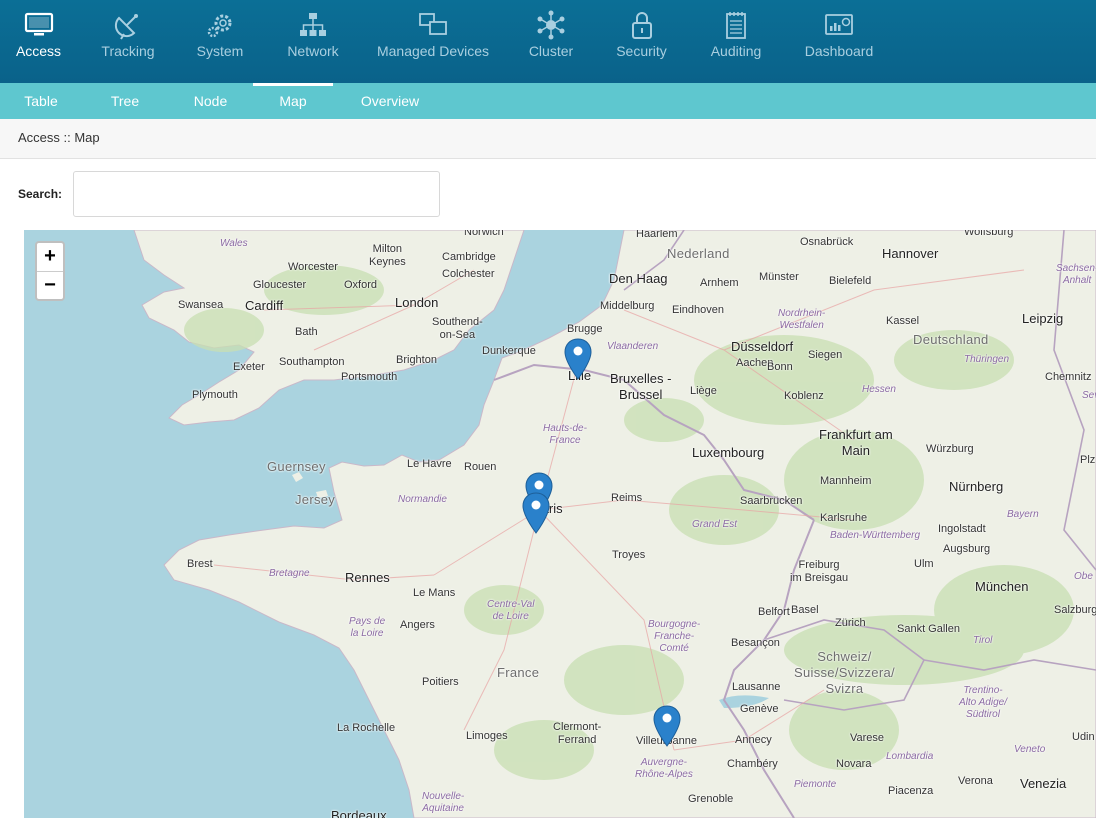 The height and width of the screenshot is (818, 1096). I want to click on label-chambery: Chambéry, so click(752, 764).